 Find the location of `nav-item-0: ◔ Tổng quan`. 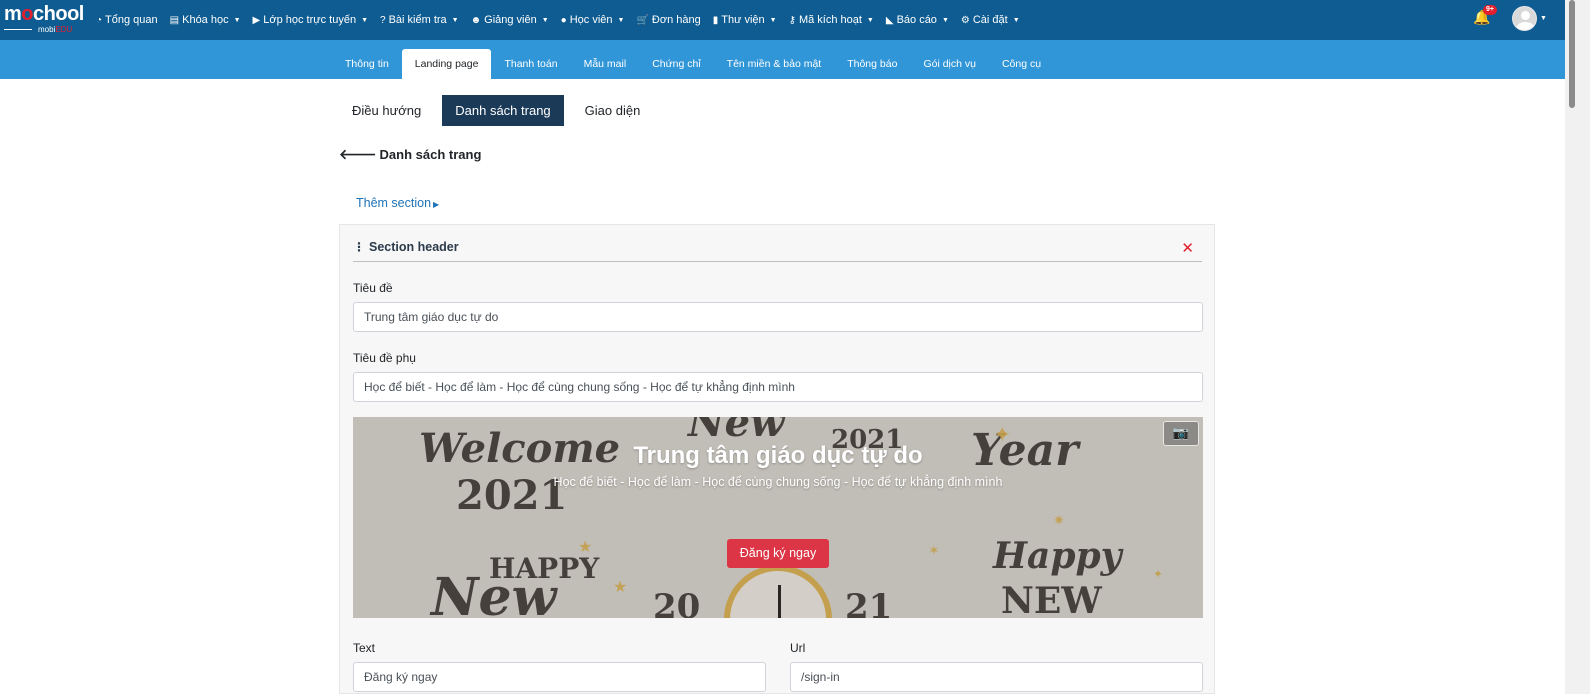

nav-item-0: ◔ Tổng quan is located at coordinates (127, 20).